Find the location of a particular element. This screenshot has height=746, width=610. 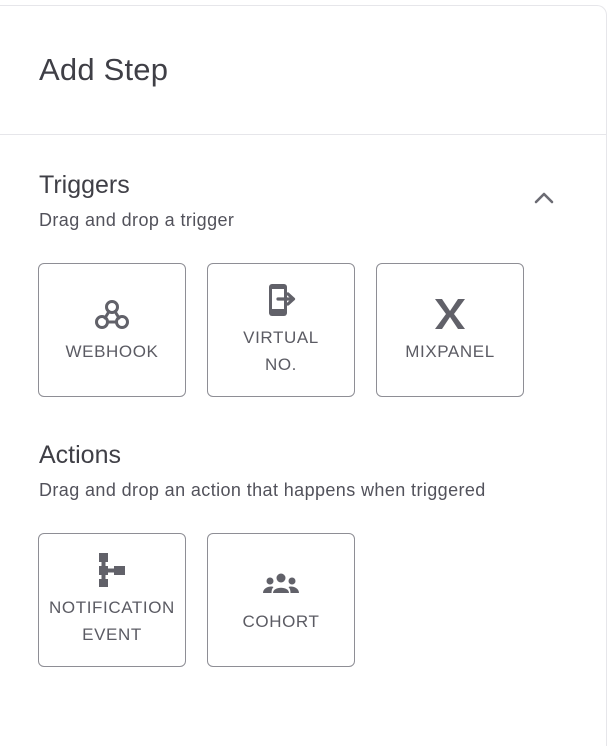

webhook-icon is located at coordinates (112, 314).